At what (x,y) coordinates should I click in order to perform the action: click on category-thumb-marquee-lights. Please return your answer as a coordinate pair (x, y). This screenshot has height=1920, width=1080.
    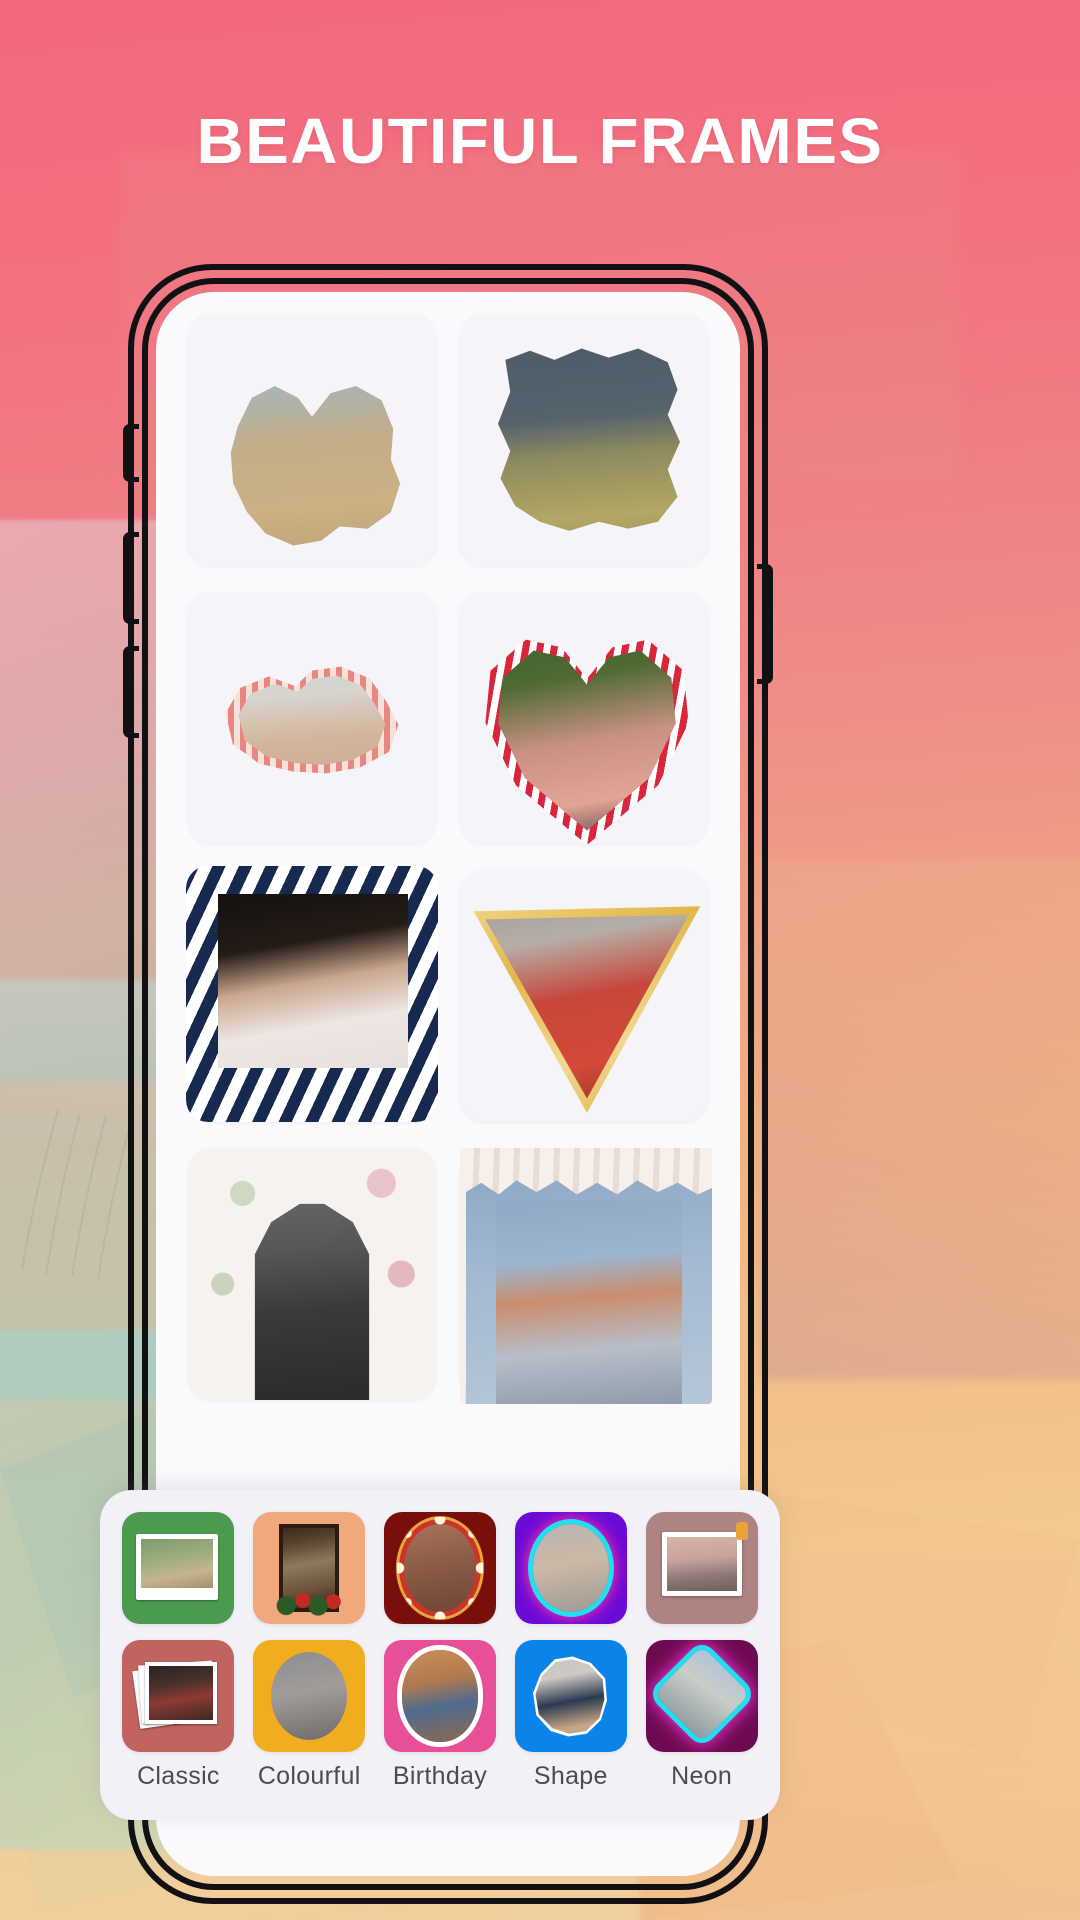
    Looking at the image, I should click on (439, 1568).